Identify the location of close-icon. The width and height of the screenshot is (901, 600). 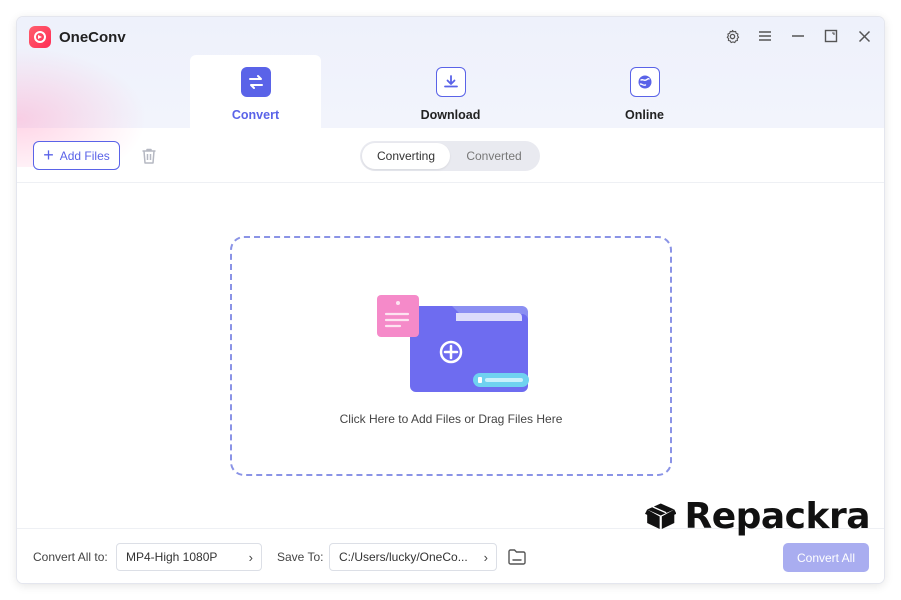
(864, 36).